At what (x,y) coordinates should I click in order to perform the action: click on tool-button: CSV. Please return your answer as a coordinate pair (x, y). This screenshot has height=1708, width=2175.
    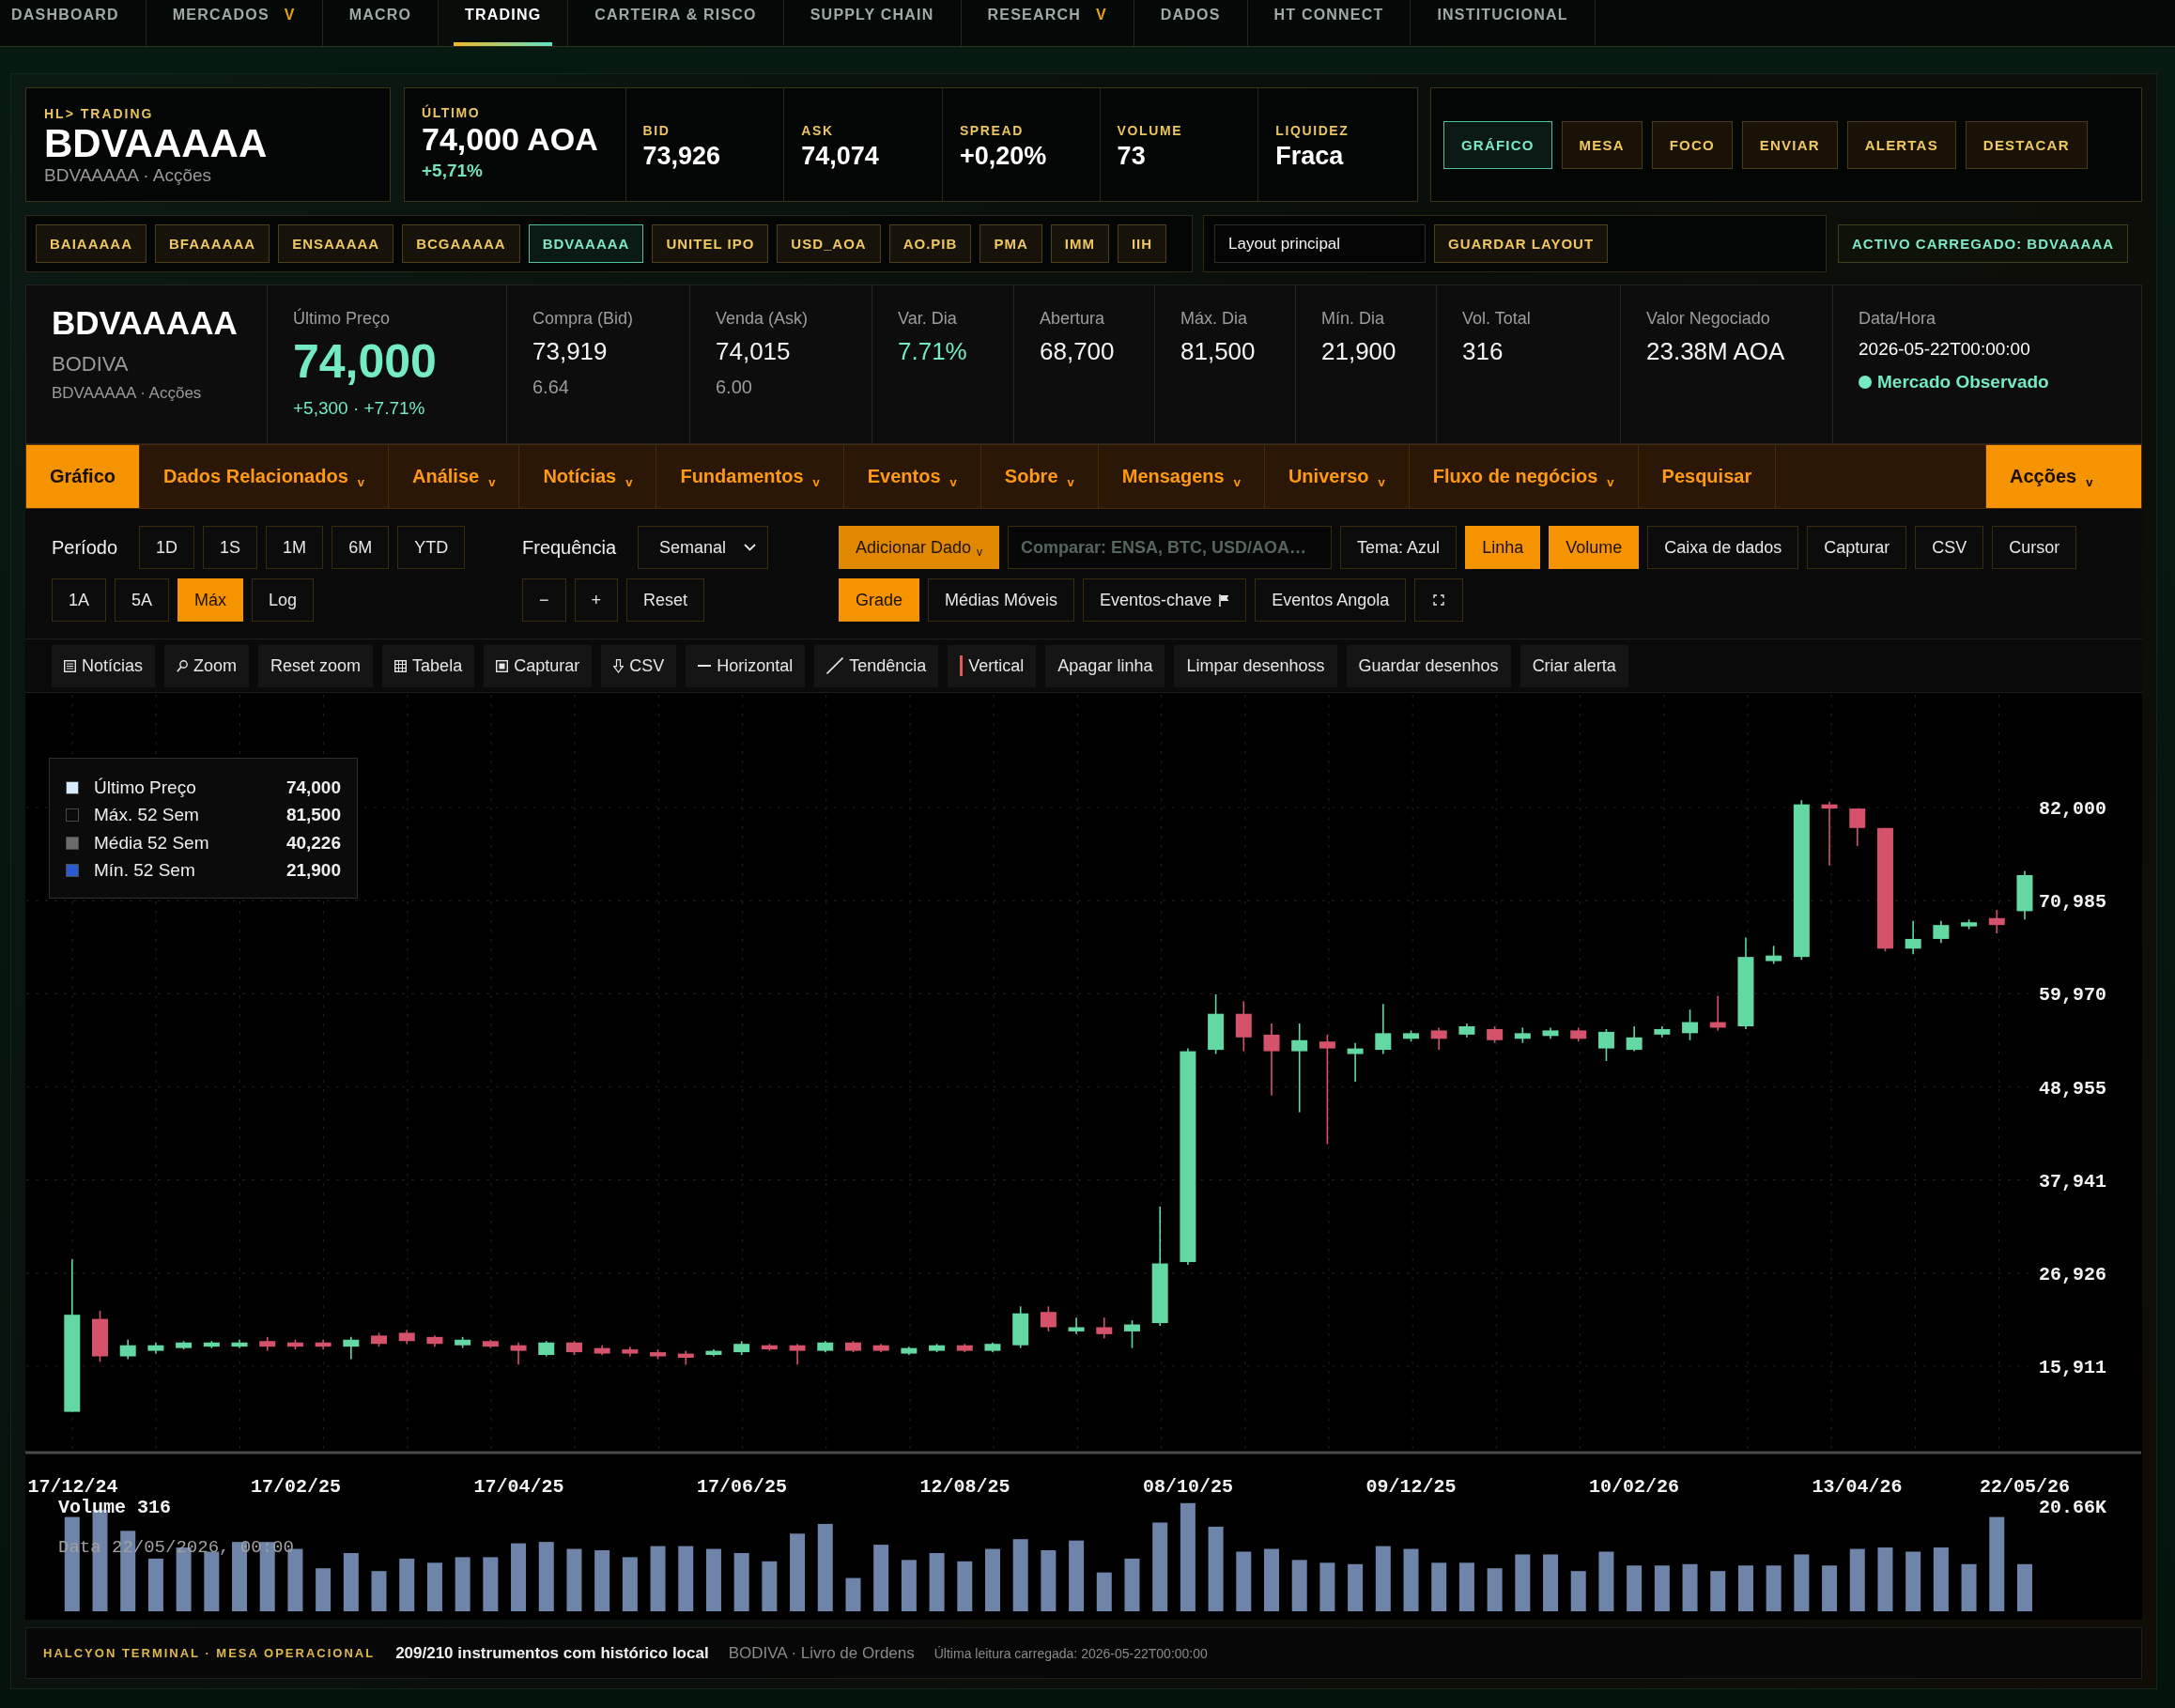
    Looking at the image, I should click on (639, 665).